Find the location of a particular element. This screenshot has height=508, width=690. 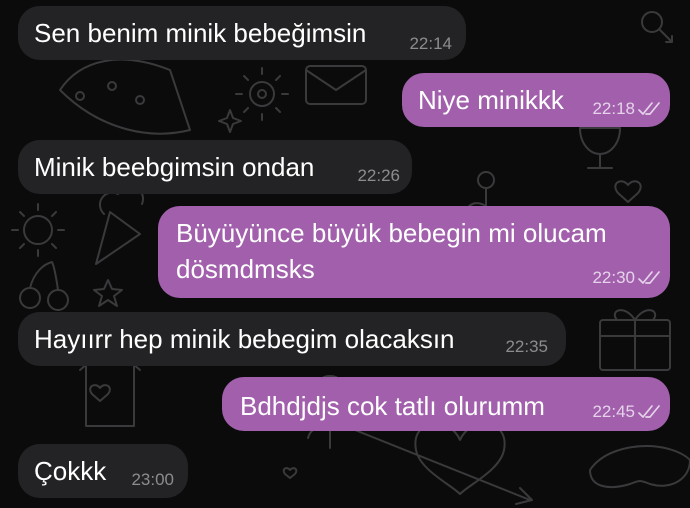

message-bubble-incoming: Çokkk 23:00 is located at coordinates (103, 471).